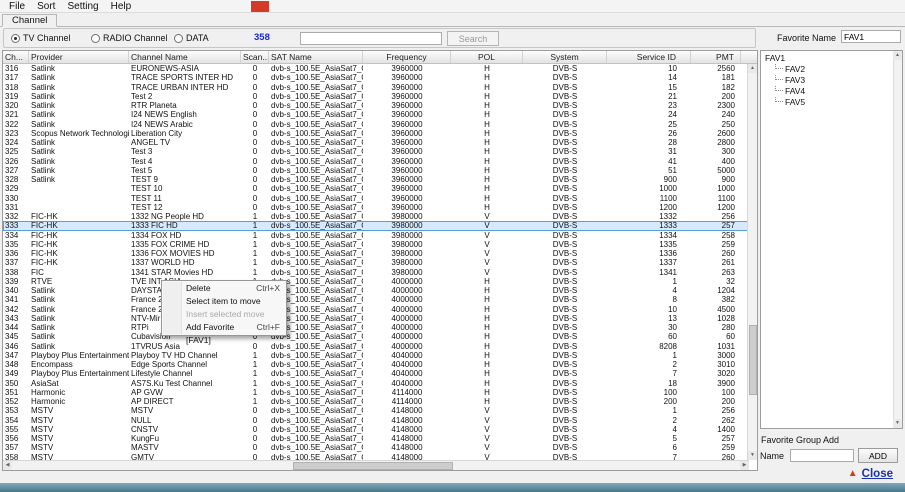 This screenshot has width=905, height=492. Describe the element at coordinates (833, 91) in the screenshot. I see `tree-item-fav4: FAV4` at that location.